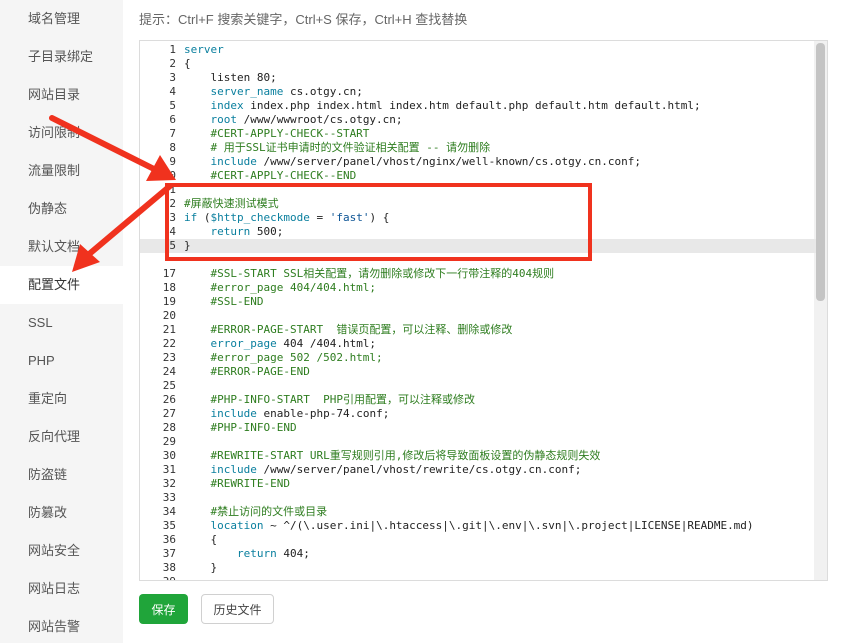 This screenshot has width=843, height=643. What do you see at coordinates (104, 144) in the screenshot?
I see `arrow-to-editor` at bounding box center [104, 144].